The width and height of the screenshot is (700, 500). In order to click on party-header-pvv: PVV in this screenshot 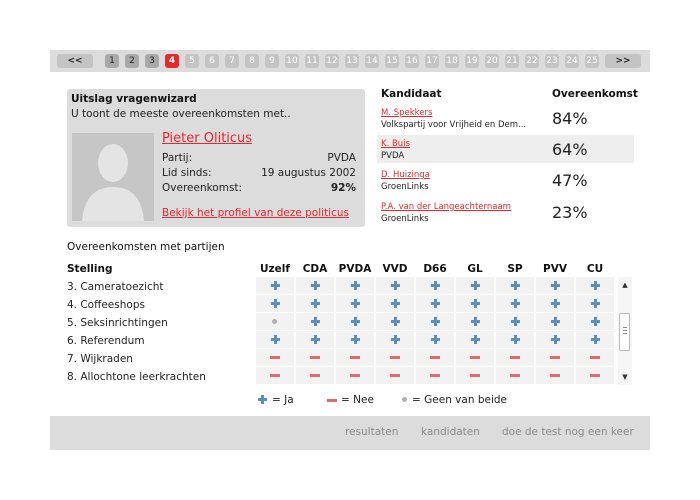, I will do `click(555, 269)`.